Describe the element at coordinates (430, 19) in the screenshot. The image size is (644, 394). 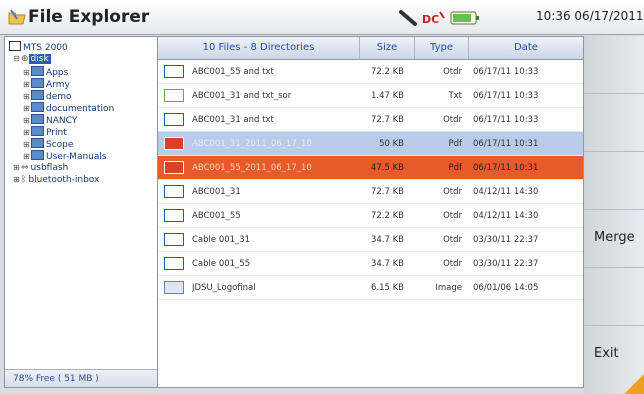
I see `svg-text: DC` at that location.